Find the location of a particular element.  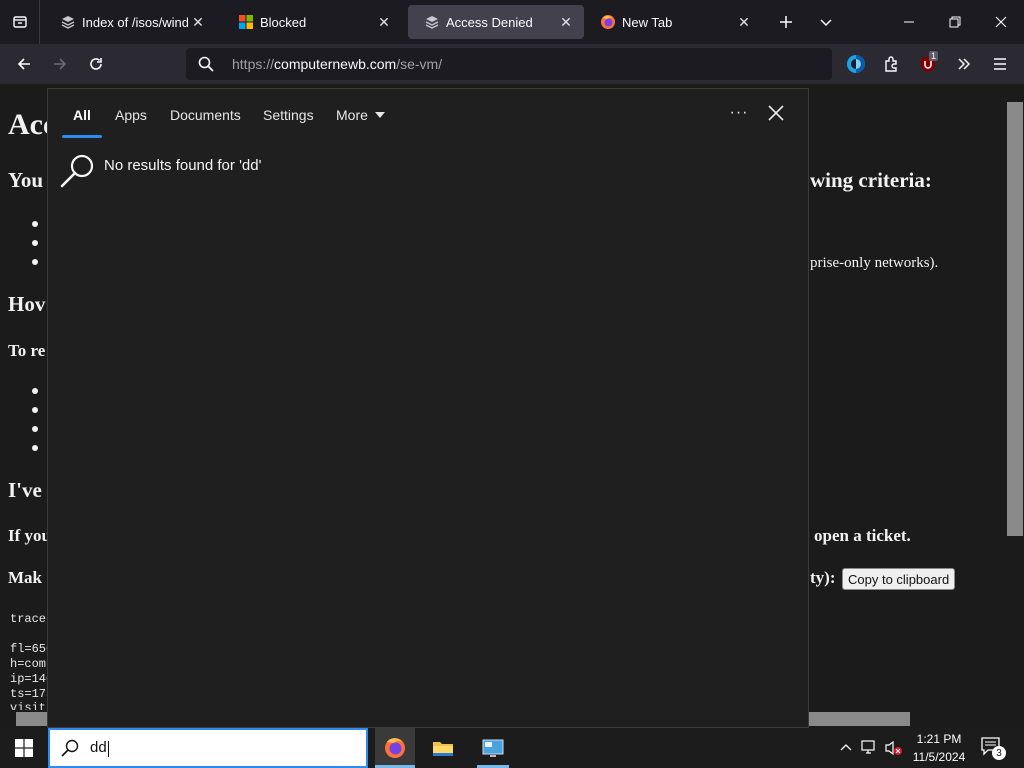

double-chevron-right-icon is located at coordinates (964, 64).